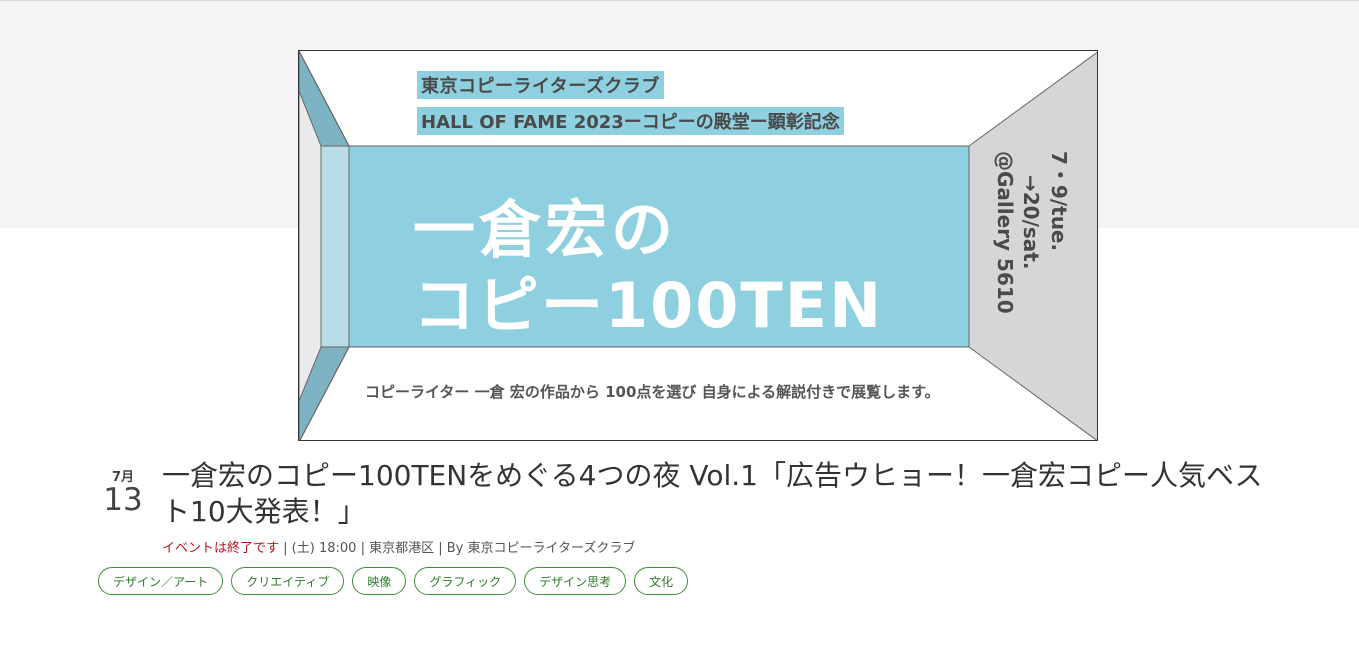 This screenshot has height=658, width=1359. I want to click on tag-list: デザイン／アート クリエイティブ 映像 グラフィック デザイン思考 文化, so click(393, 581).